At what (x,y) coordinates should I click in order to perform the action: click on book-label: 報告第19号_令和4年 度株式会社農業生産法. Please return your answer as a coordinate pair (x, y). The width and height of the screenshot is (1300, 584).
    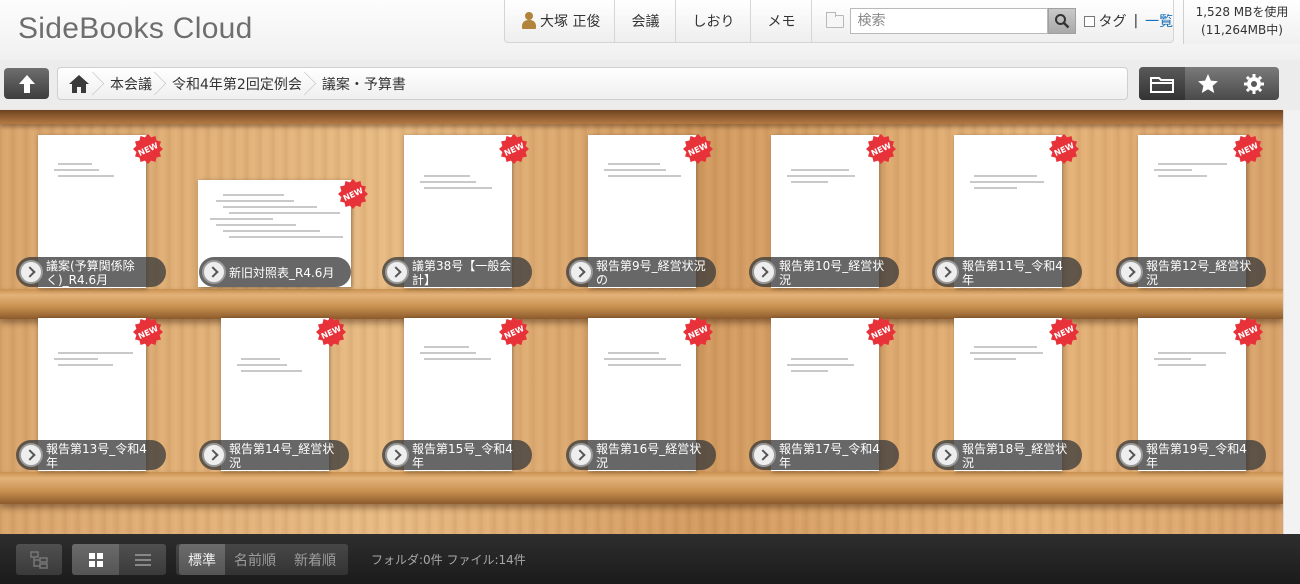
    Looking at the image, I should click on (1191, 455).